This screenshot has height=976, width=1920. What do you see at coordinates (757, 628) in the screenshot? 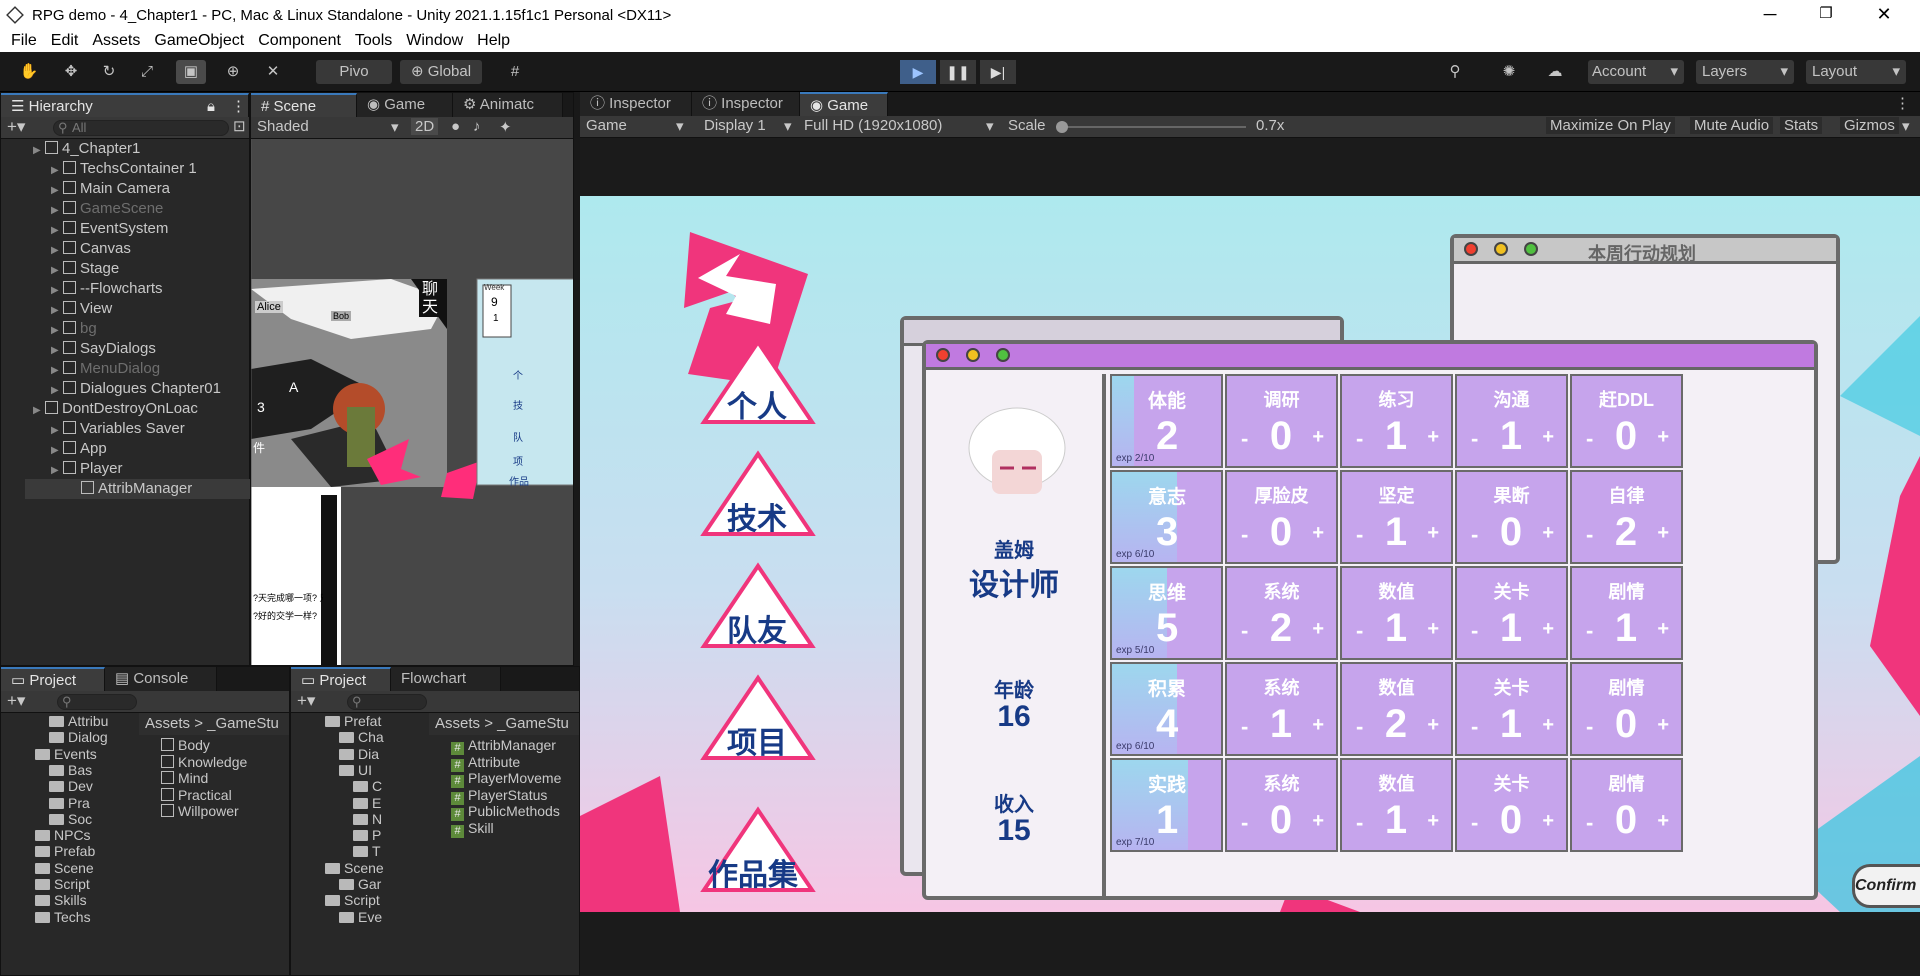
I see `menu-item-3: 队友` at bounding box center [757, 628].